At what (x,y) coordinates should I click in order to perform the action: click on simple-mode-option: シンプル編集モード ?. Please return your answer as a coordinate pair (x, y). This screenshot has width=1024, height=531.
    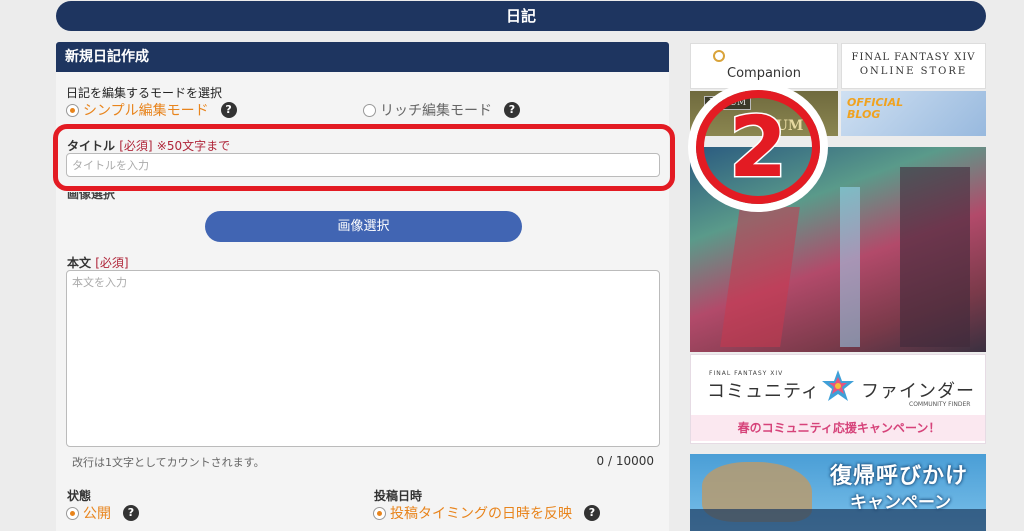
    Looking at the image, I should click on (151, 110).